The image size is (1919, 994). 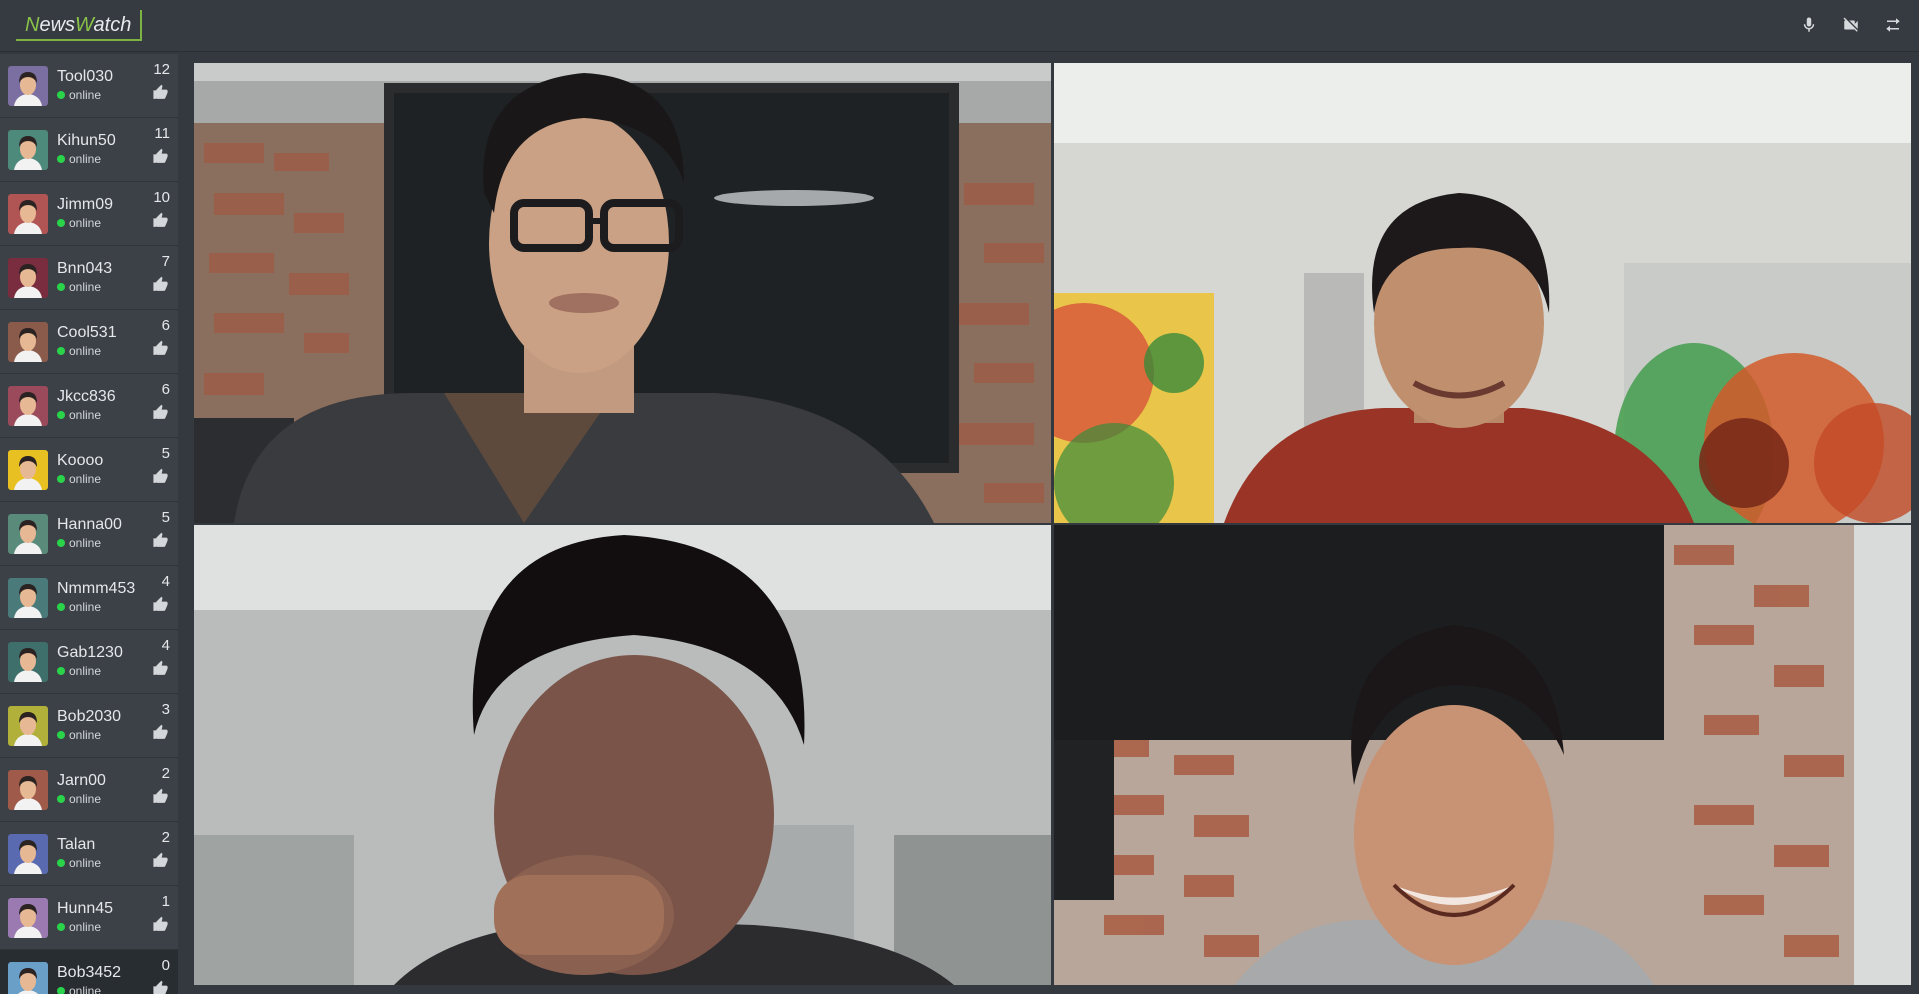 I want to click on participant-name: Bob2030, so click(x=89, y=716).